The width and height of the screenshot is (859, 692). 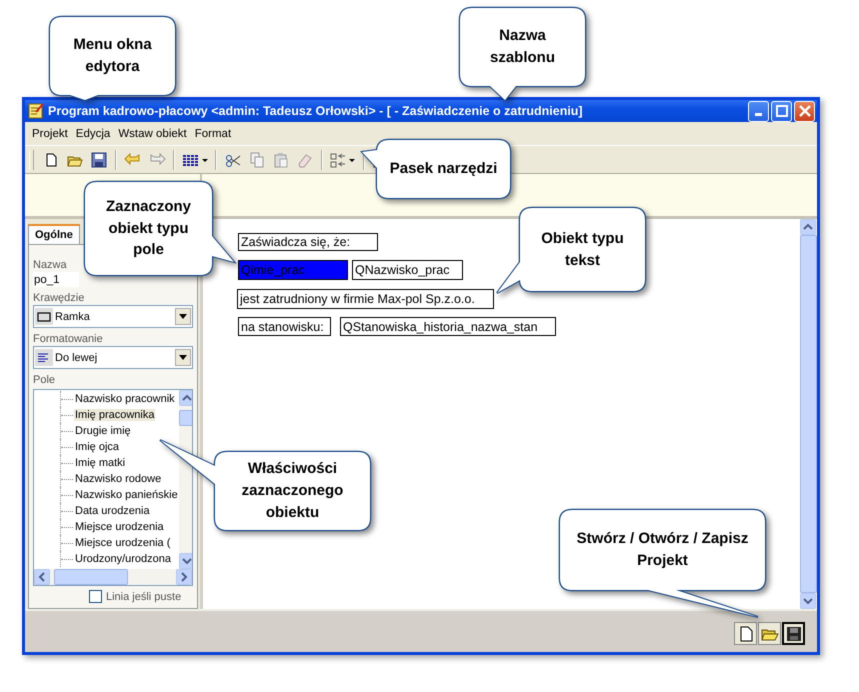 I want to click on field-label: Formatowanie, so click(x=68, y=339).